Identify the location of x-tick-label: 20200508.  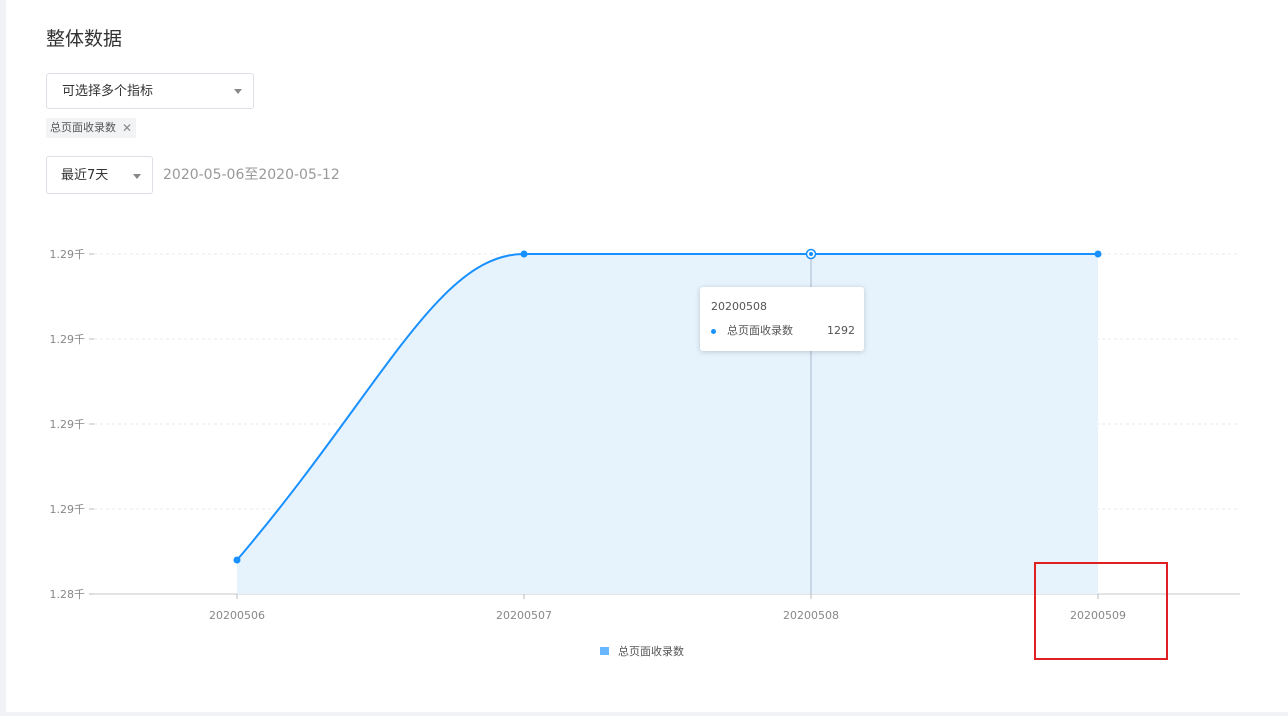
(811, 615).